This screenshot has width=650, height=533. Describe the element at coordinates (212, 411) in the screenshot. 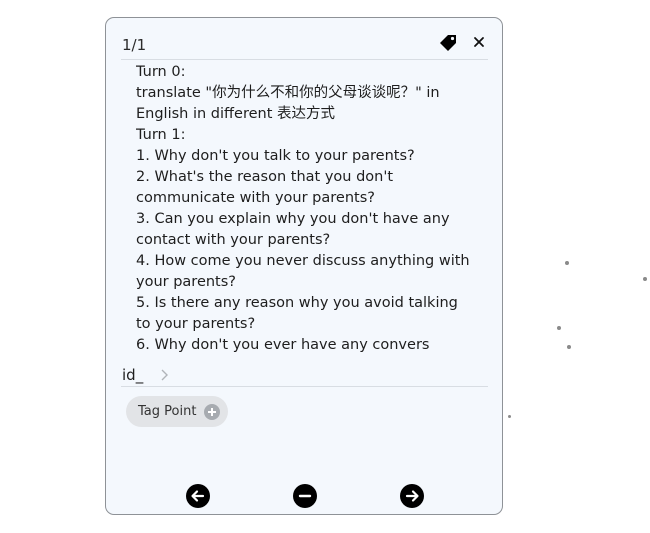

I see `plus-icon` at that location.